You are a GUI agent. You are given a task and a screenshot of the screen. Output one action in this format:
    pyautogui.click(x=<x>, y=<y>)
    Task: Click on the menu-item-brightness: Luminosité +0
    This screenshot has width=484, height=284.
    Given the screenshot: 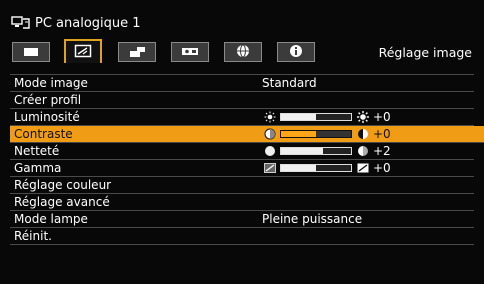 What is the action you would take?
    pyautogui.click(x=242, y=117)
    